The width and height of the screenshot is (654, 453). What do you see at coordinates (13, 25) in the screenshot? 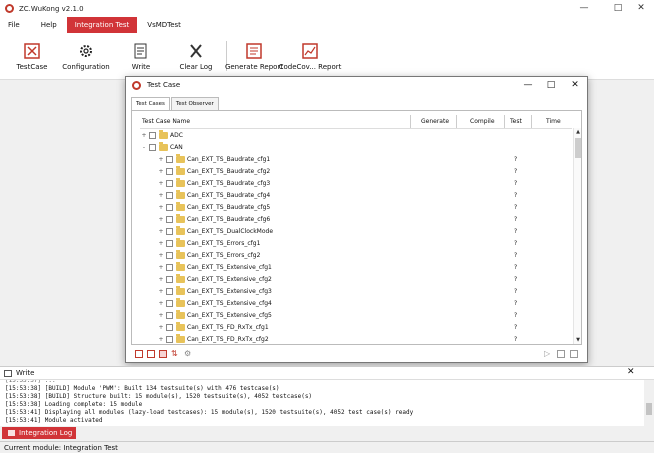
I see `menu-file: File` at bounding box center [13, 25].